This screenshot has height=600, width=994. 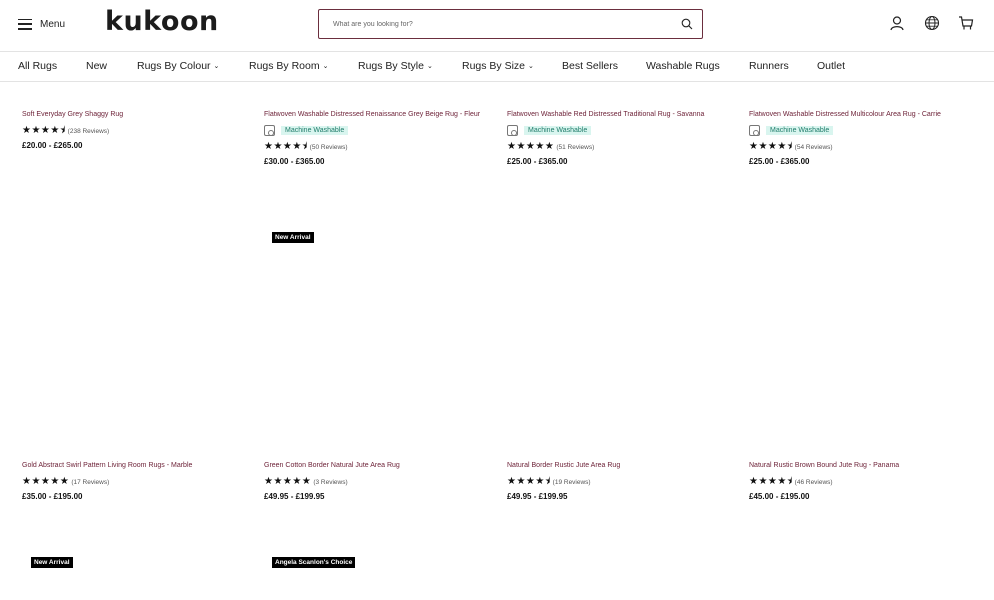 I want to click on search-icon, so click(x=687, y=24).